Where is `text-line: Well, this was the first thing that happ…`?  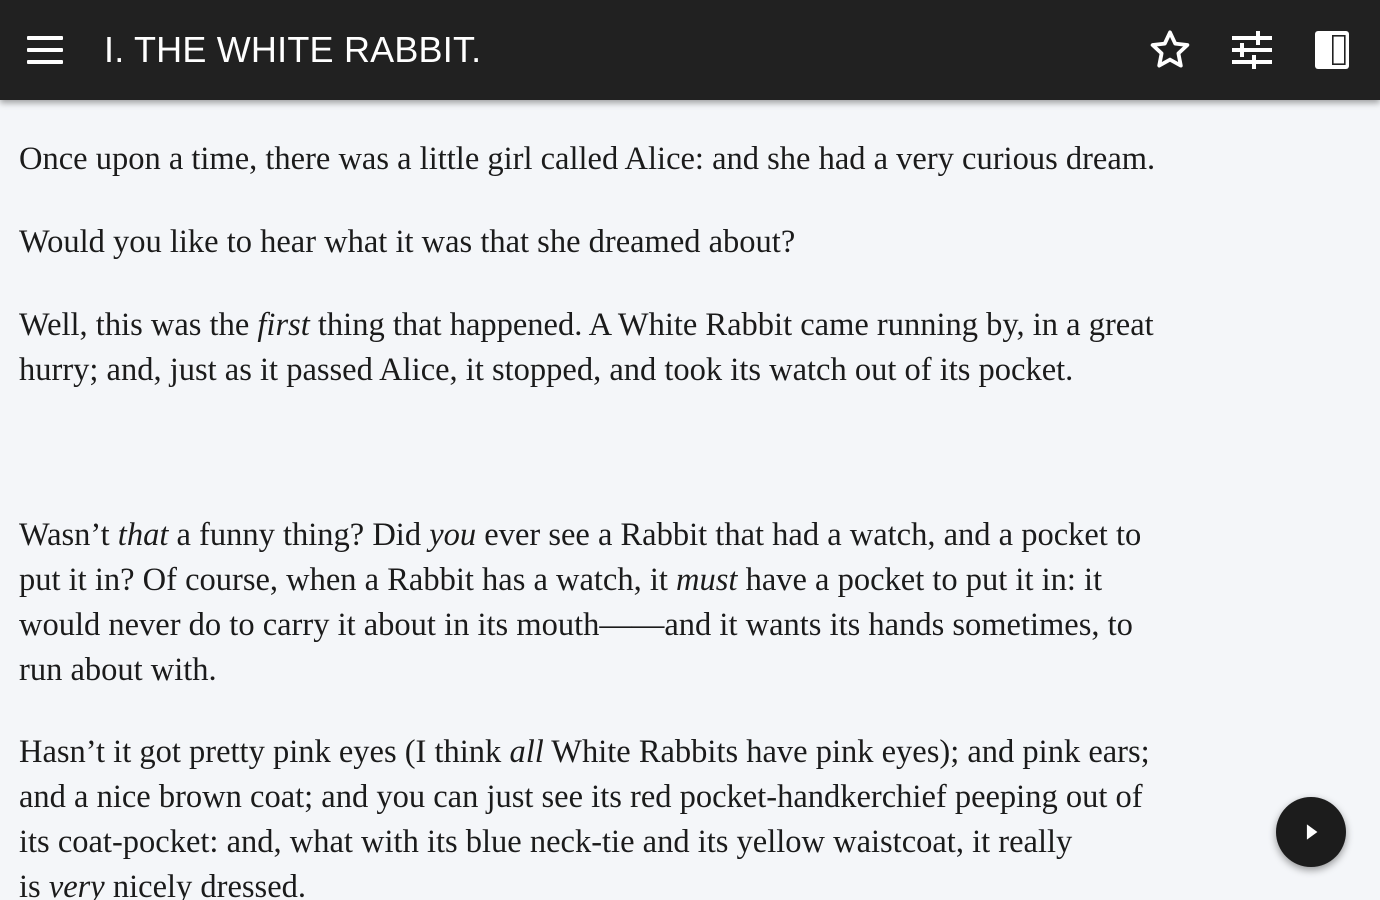 text-line: Well, this was the first thing that happ… is located at coordinates (684, 325).